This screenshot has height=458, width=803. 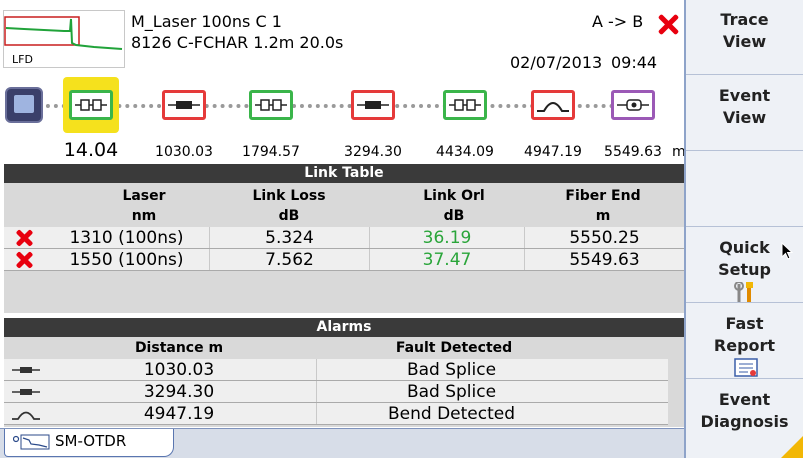 What do you see at coordinates (179, 348) in the screenshot?
I see `col-distance: Distance m` at bounding box center [179, 348].